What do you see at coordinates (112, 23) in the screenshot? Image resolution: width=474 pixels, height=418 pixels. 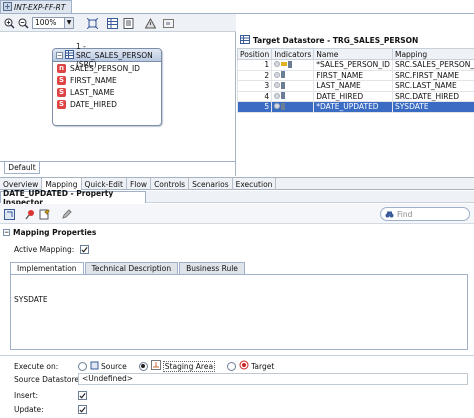 I see `table-view-button` at bounding box center [112, 23].